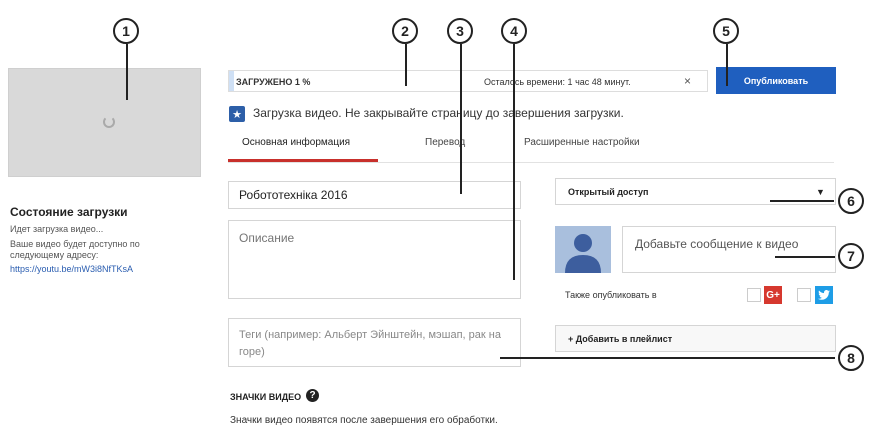 The image size is (880, 431). I want to click on callout-badge-4: 4, so click(514, 31).